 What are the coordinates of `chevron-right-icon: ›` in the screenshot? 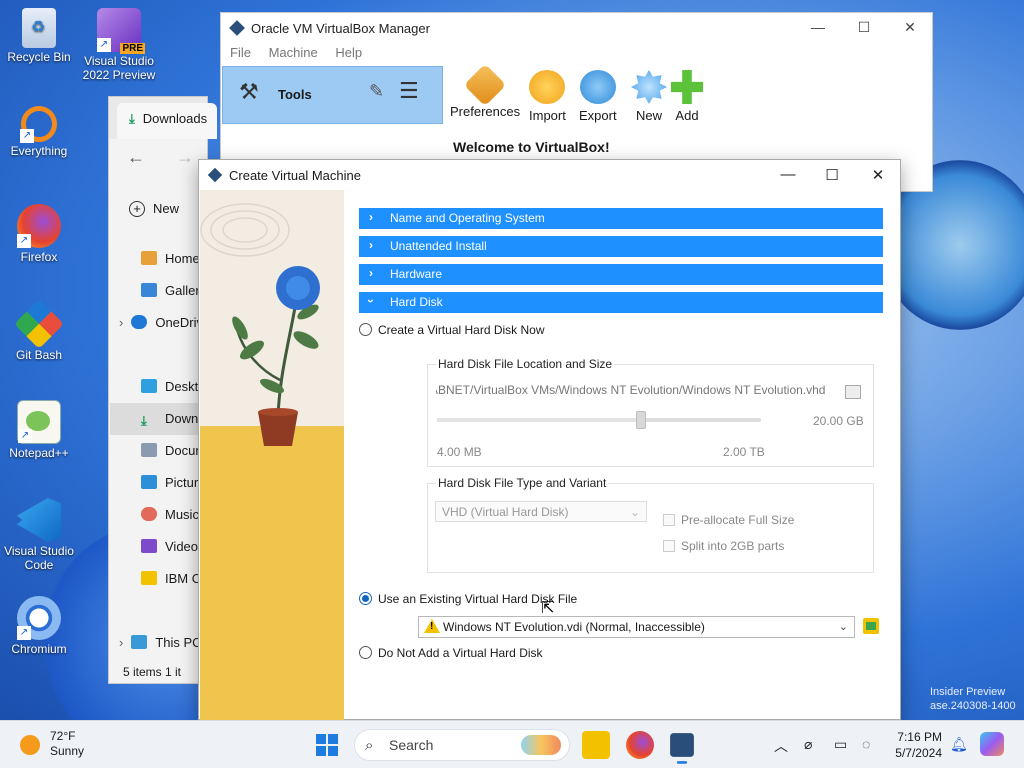 It's located at (371, 217).